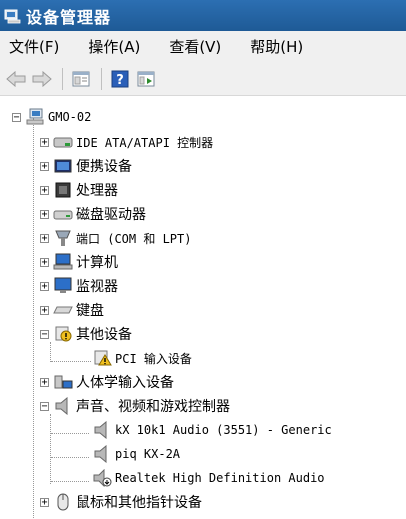 The width and height of the screenshot is (406, 519). Describe the element at coordinates (103, 358) in the screenshot. I see `warning-device-icon` at that location.